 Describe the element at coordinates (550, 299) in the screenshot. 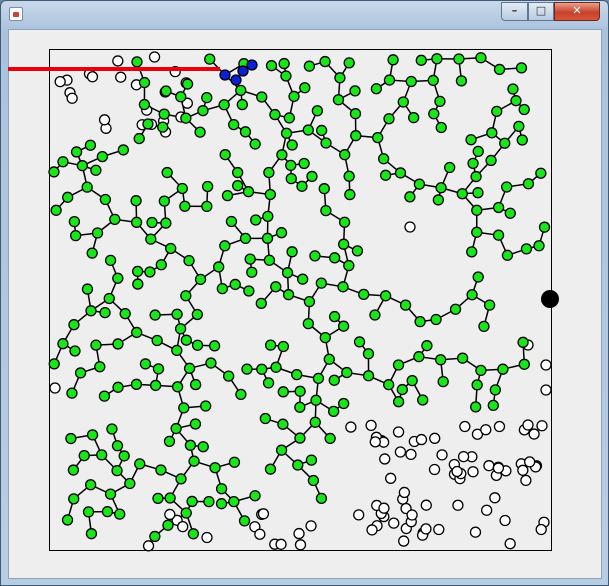

I see `goal-node` at that location.